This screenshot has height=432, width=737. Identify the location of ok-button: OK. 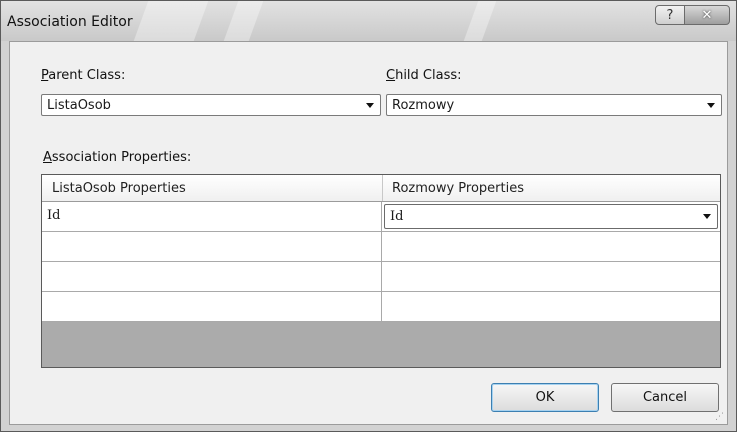
(545, 397).